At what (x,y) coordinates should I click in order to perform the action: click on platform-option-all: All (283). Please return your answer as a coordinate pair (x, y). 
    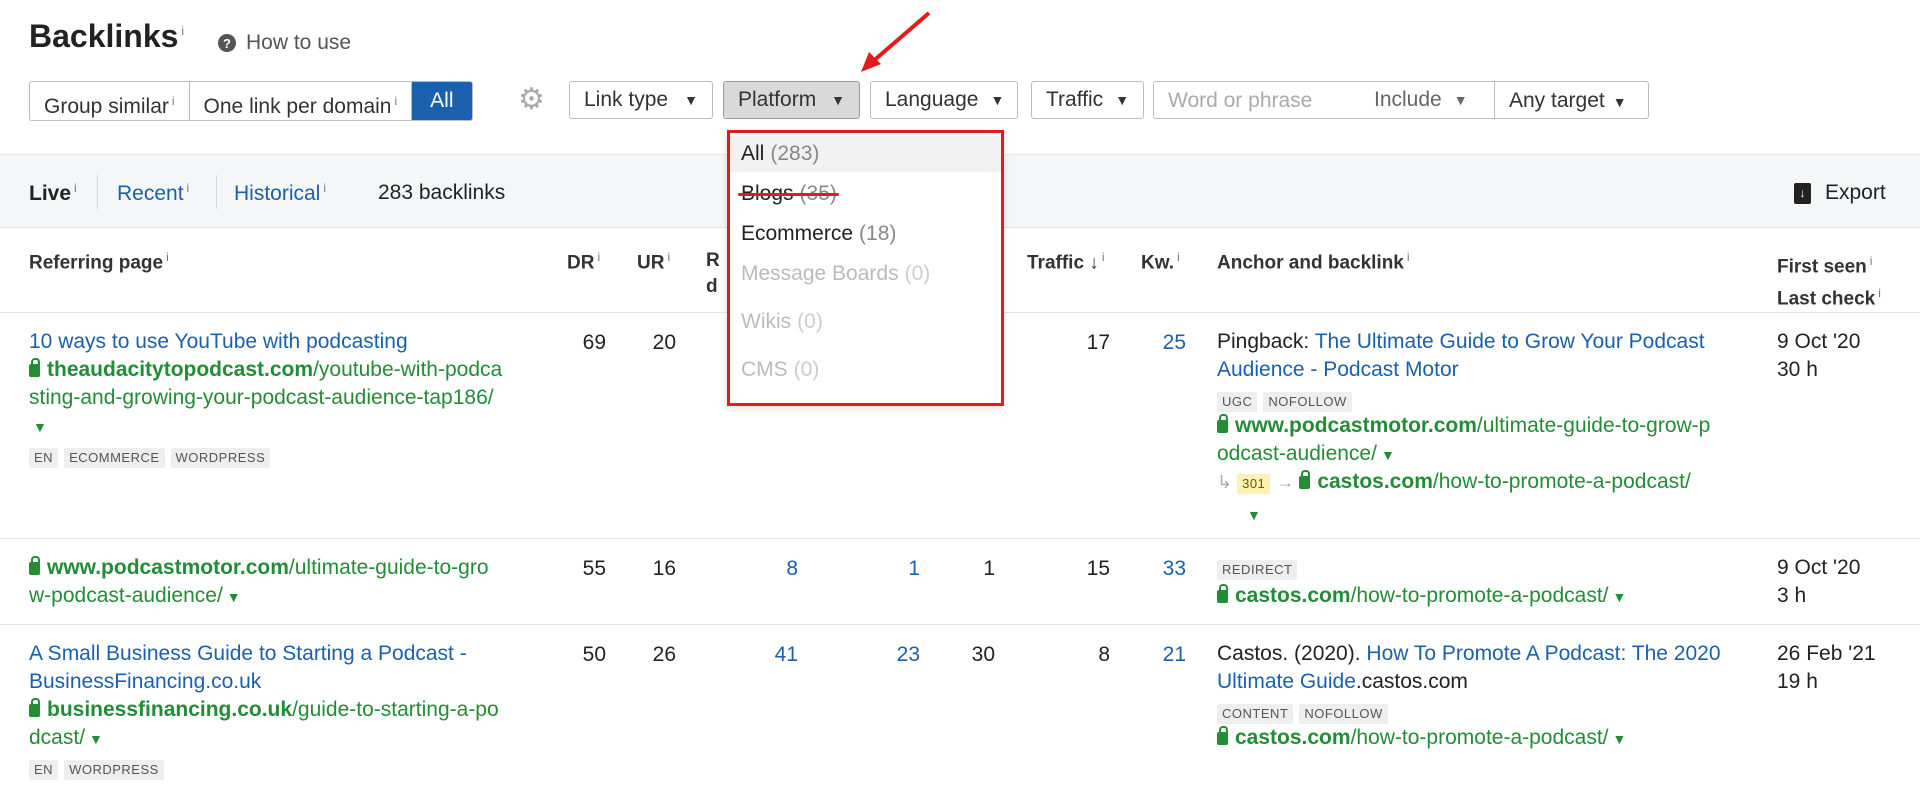
    Looking at the image, I should click on (865, 154).